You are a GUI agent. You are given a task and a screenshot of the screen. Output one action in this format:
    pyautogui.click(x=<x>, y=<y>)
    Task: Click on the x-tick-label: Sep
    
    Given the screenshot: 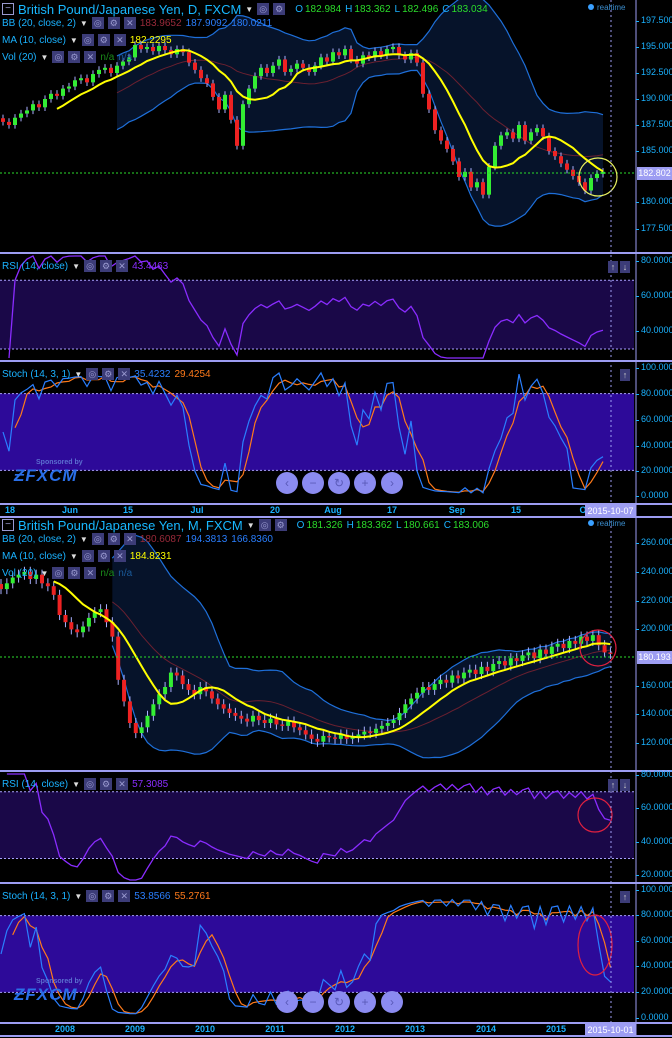 What is the action you would take?
    pyautogui.click(x=457, y=510)
    